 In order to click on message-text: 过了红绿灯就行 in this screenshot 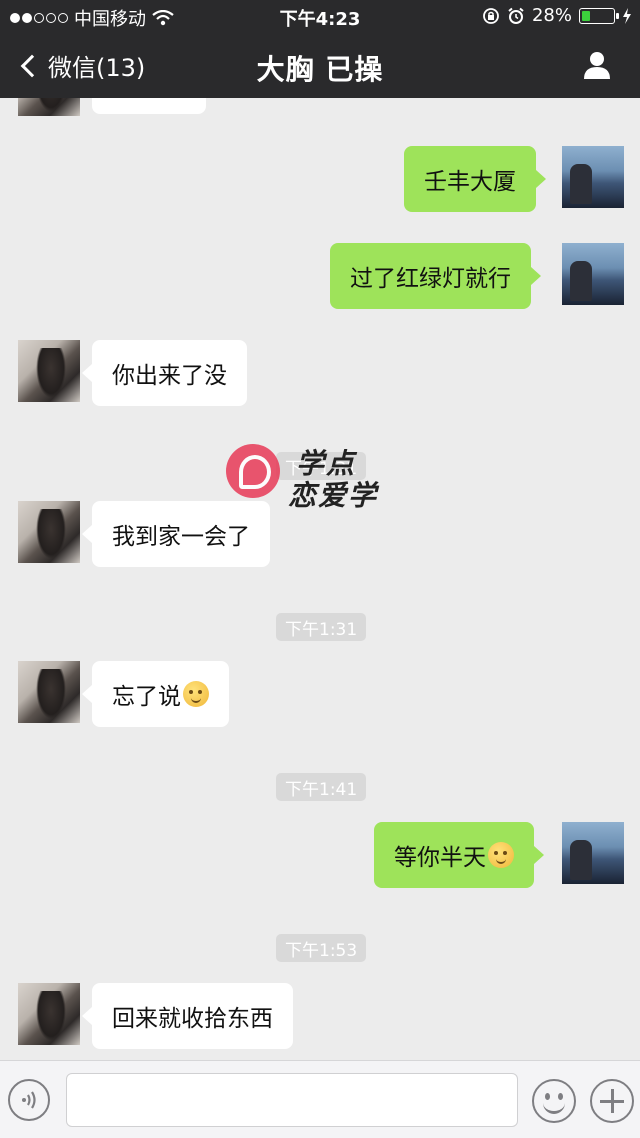, I will do `click(430, 279)`.